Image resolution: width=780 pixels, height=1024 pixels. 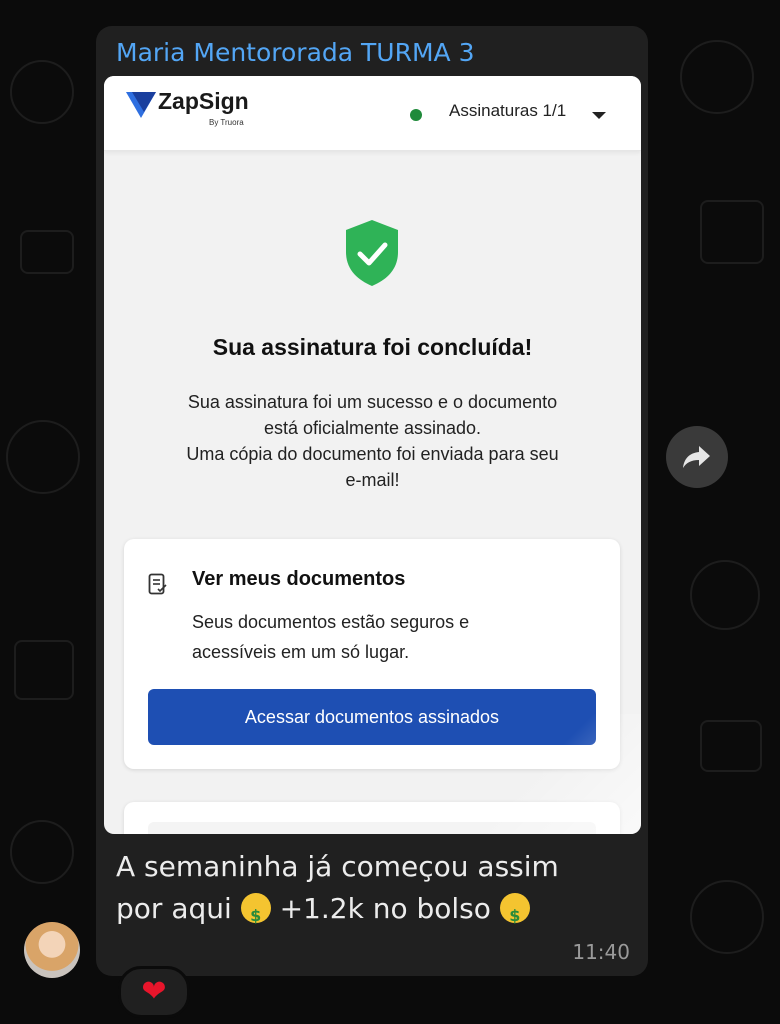 I want to click on heart-icon: ❤, so click(x=154, y=991).